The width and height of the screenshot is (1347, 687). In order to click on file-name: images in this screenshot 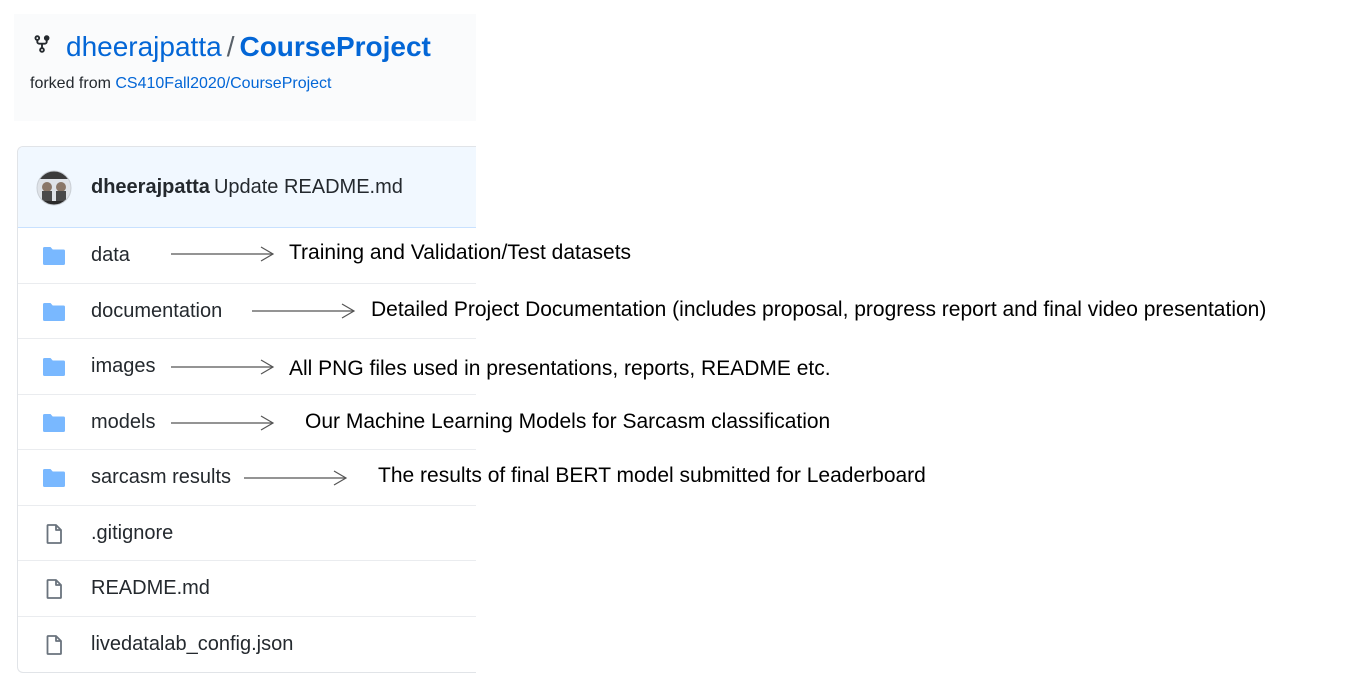, I will do `click(123, 366)`.